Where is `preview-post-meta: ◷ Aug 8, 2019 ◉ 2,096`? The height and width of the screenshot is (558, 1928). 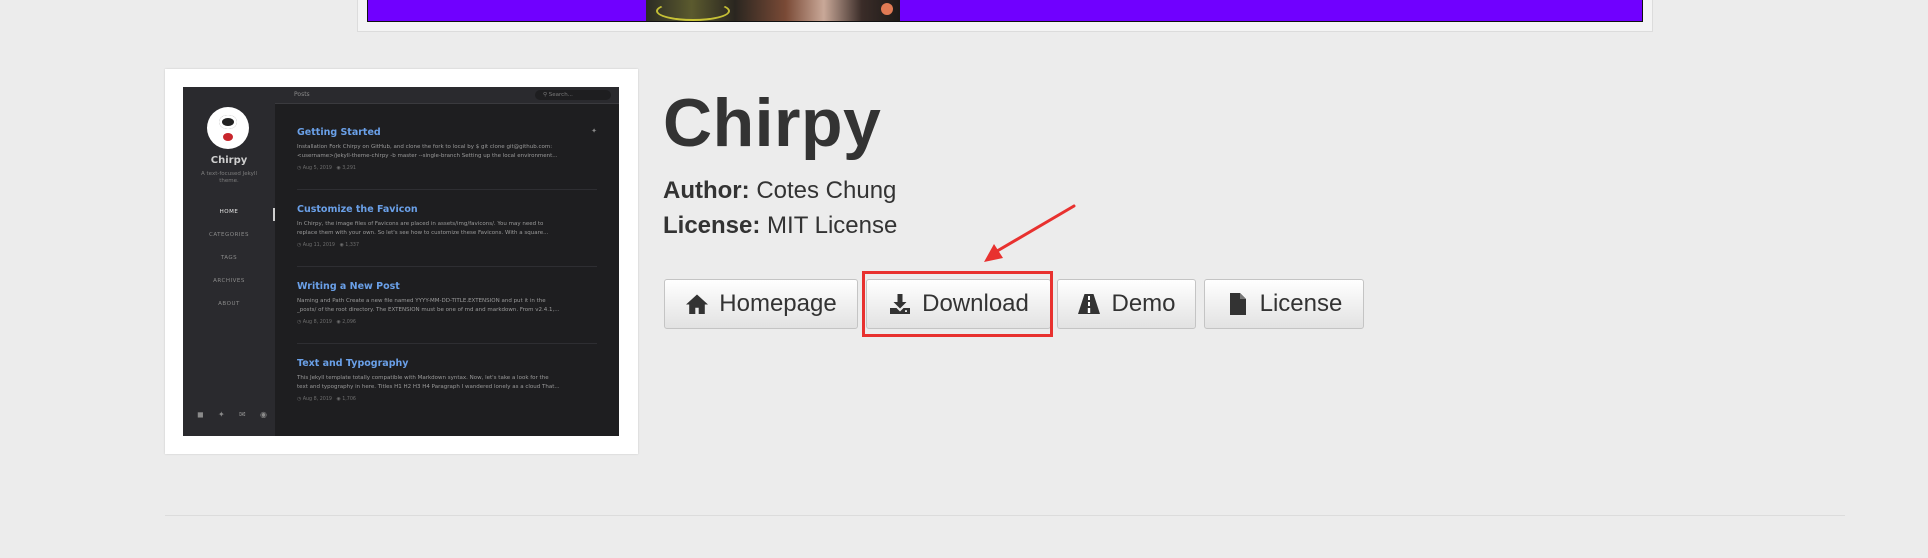 preview-post-meta: ◷ Aug 8, 2019 ◉ 2,096 is located at coordinates (326, 322).